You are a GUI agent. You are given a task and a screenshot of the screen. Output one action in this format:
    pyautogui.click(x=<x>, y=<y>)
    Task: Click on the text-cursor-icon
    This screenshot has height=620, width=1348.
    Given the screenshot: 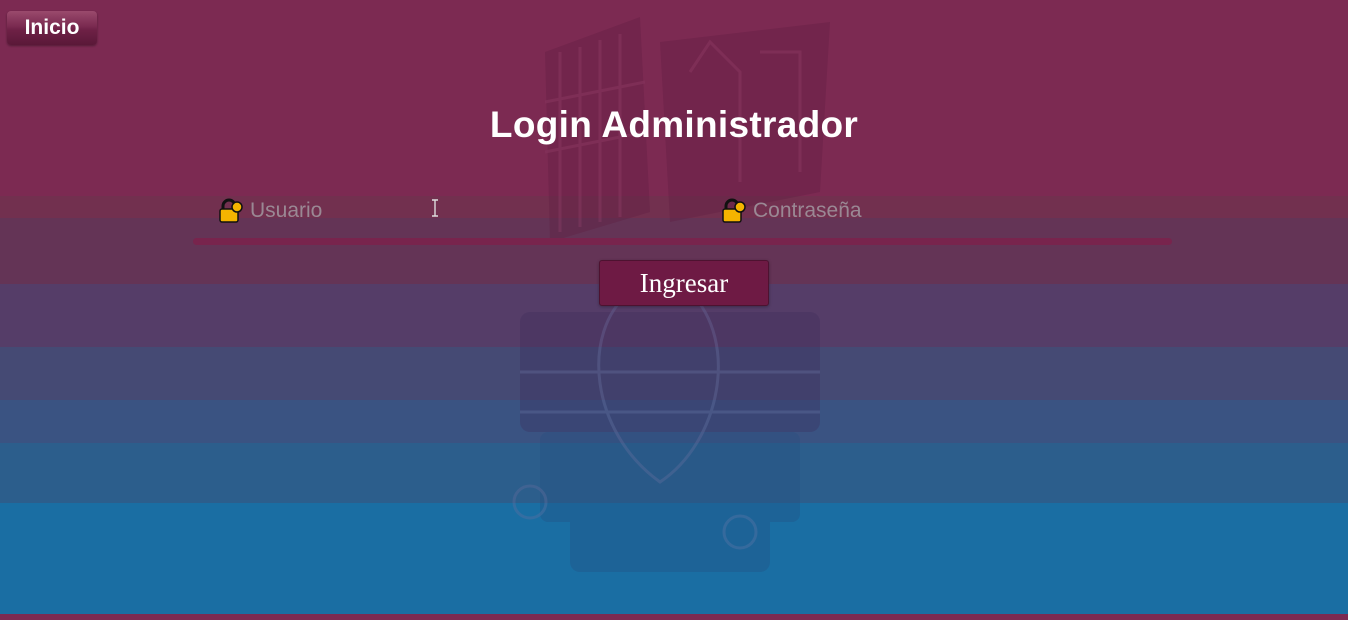 What is the action you would take?
    pyautogui.click(x=435, y=208)
    